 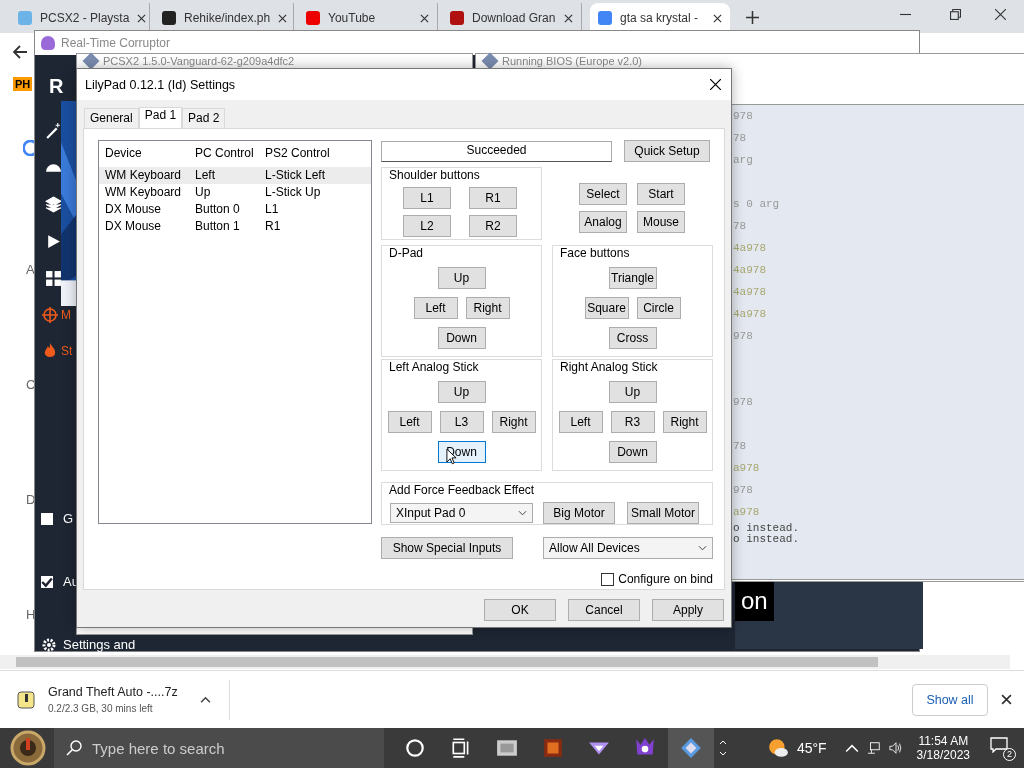 What do you see at coordinates (89, 699) in the screenshot?
I see `download-item: Grand Theft Auto -....7z 0.2/2.3 GB, 30 mins left` at bounding box center [89, 699].